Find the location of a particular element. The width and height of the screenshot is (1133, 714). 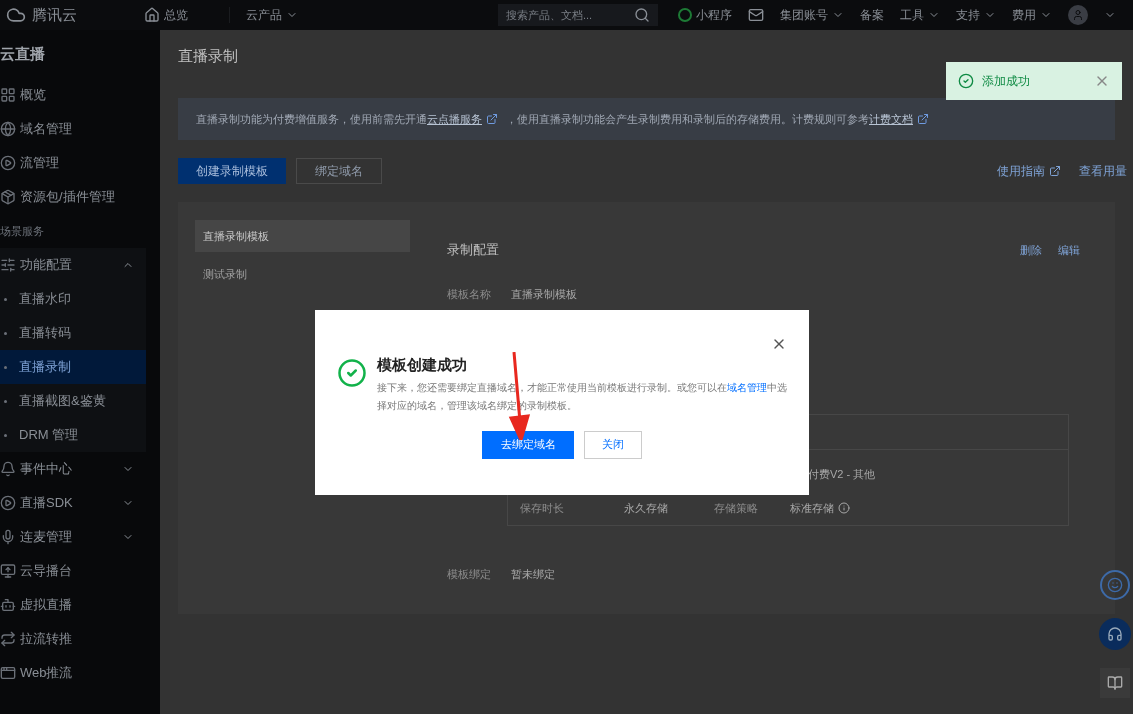

sidebar-item: Web推流 is located at coordinates (73, 673).